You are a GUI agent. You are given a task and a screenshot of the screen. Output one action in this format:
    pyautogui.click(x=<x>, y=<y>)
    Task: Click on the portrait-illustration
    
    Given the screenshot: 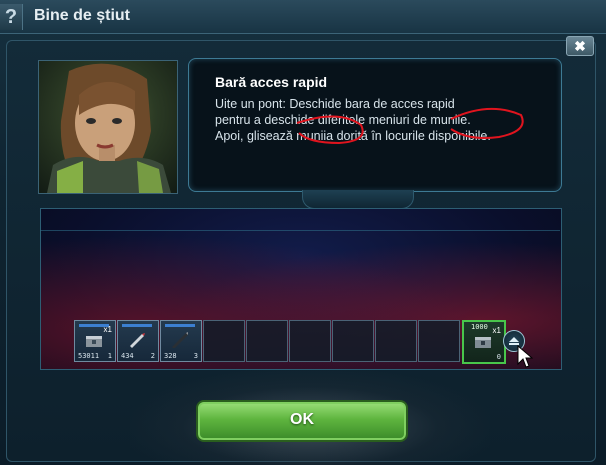 What is the action you would take?
    pyautogui.click(x=109, y=128)
    